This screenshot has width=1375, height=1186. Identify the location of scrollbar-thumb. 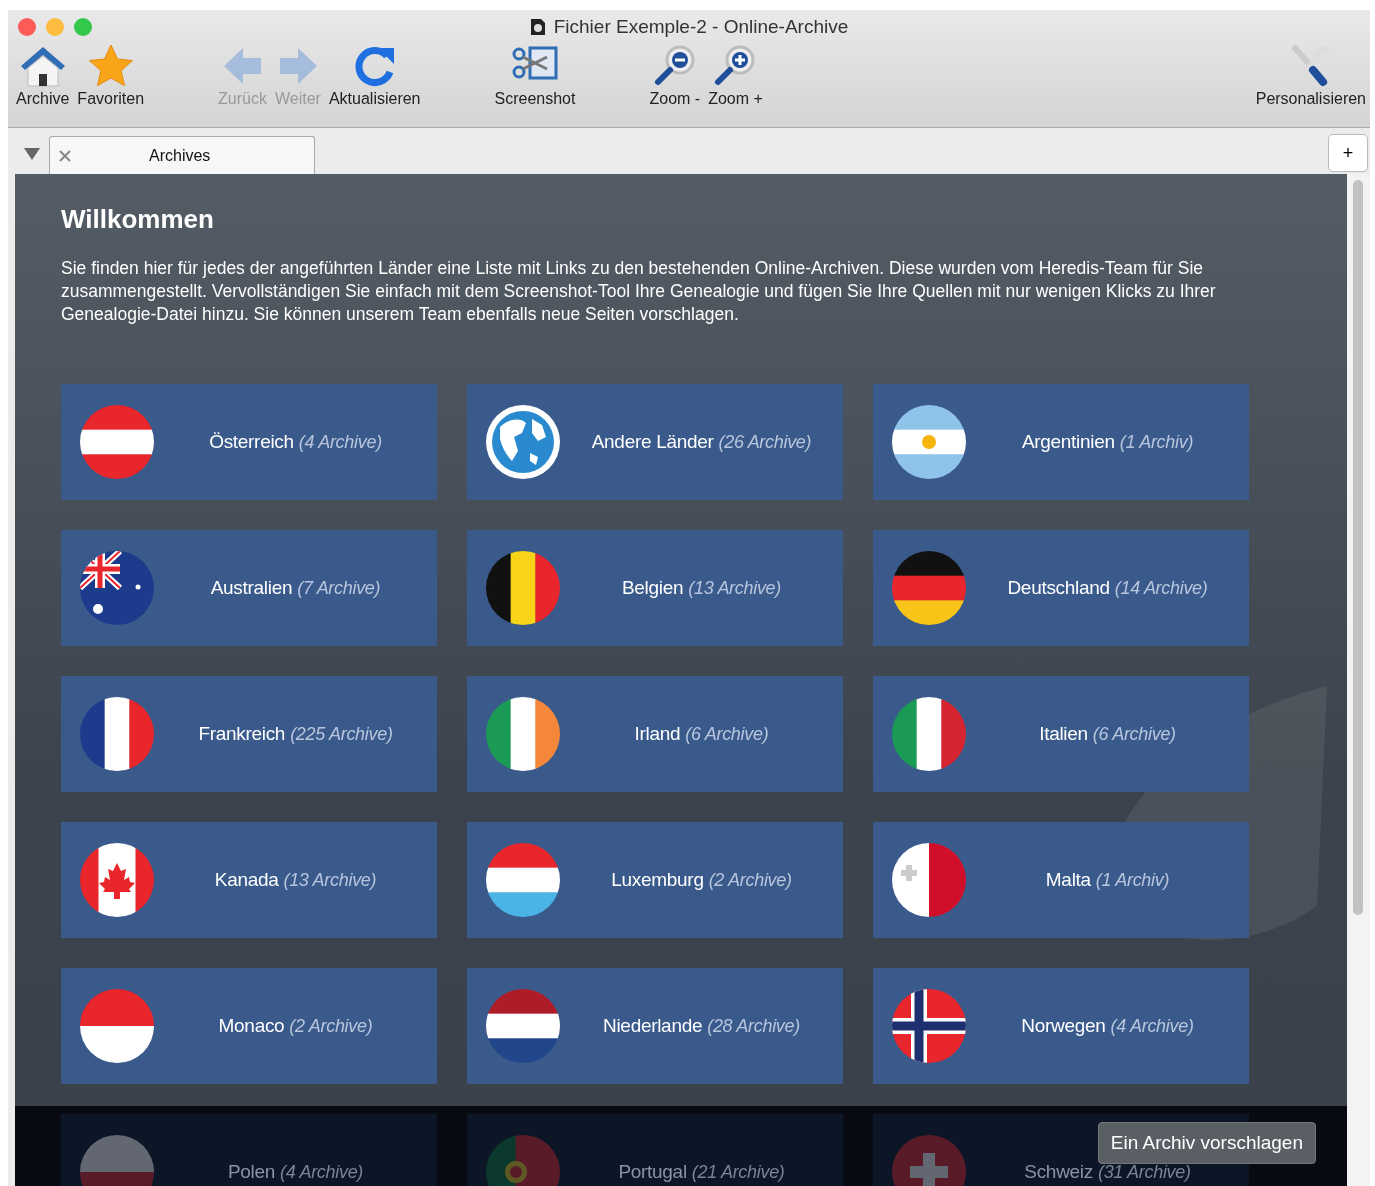
(1358, 547).